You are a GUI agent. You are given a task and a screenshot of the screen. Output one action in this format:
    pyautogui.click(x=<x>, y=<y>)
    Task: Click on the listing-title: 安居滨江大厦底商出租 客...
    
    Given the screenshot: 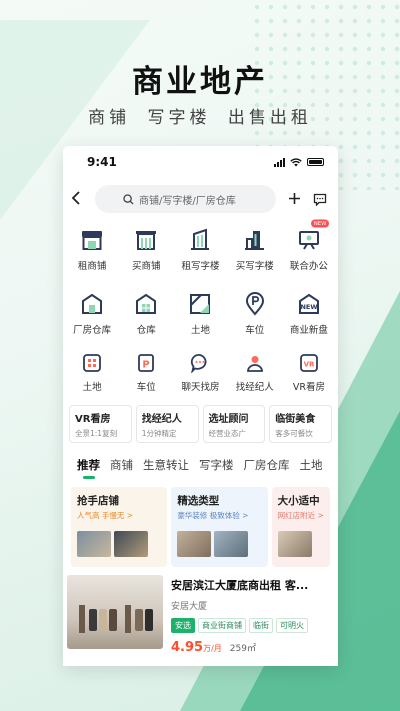 What is the action you would take?
    pyautogui.click(x=240, y=585)
    